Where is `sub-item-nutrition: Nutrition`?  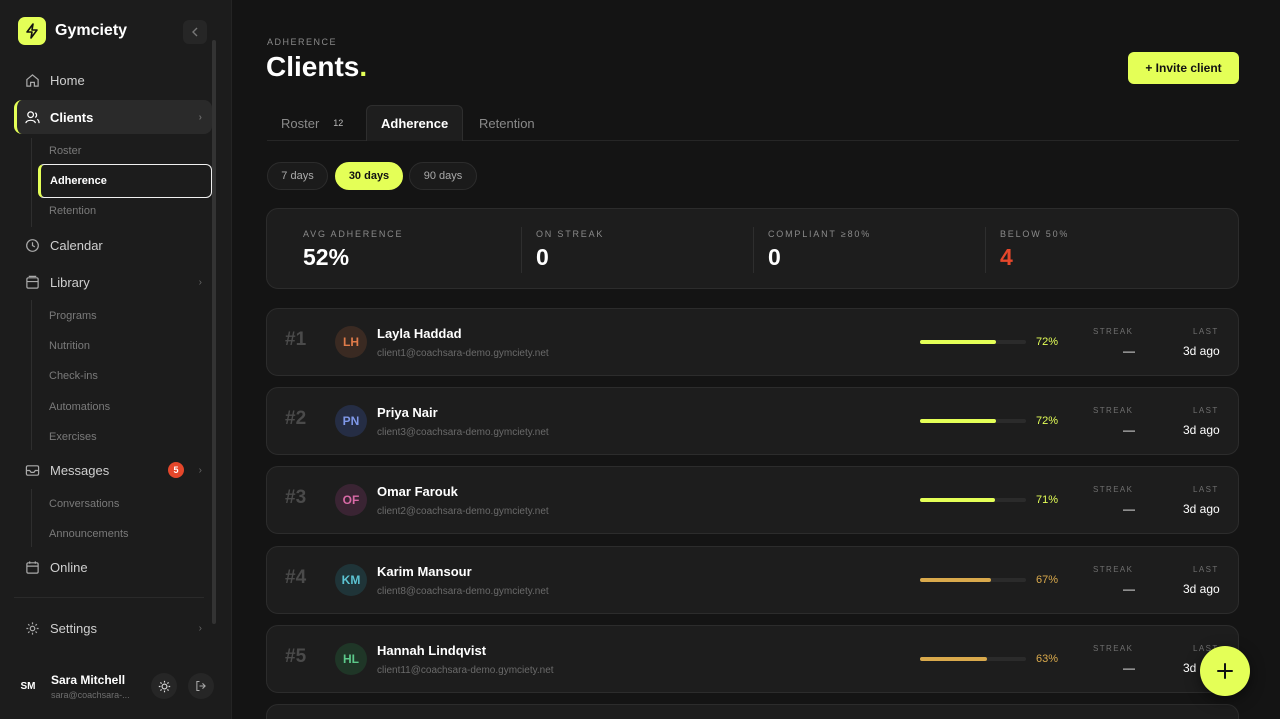 sub-item-nutrition: Nutrition is located at coordinates (69, 346).